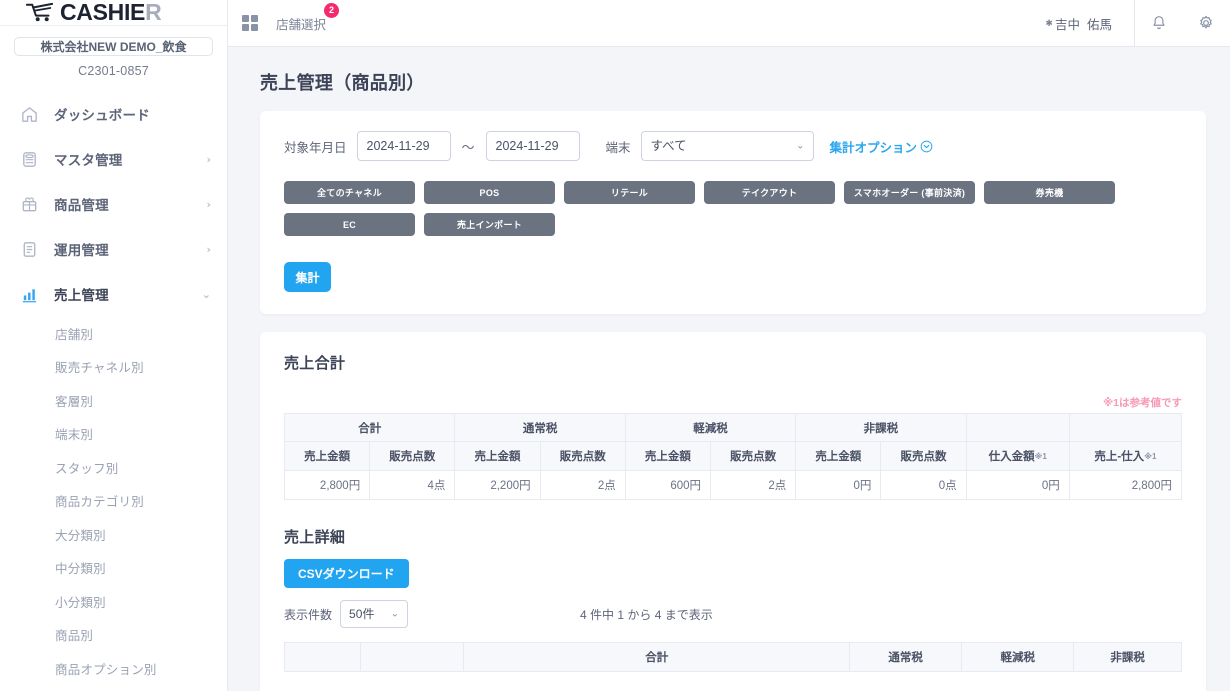 The height and width of the screenshot is (691, 1230). I want to click on group-header-tax-free: 非課税, so click(881, 427).